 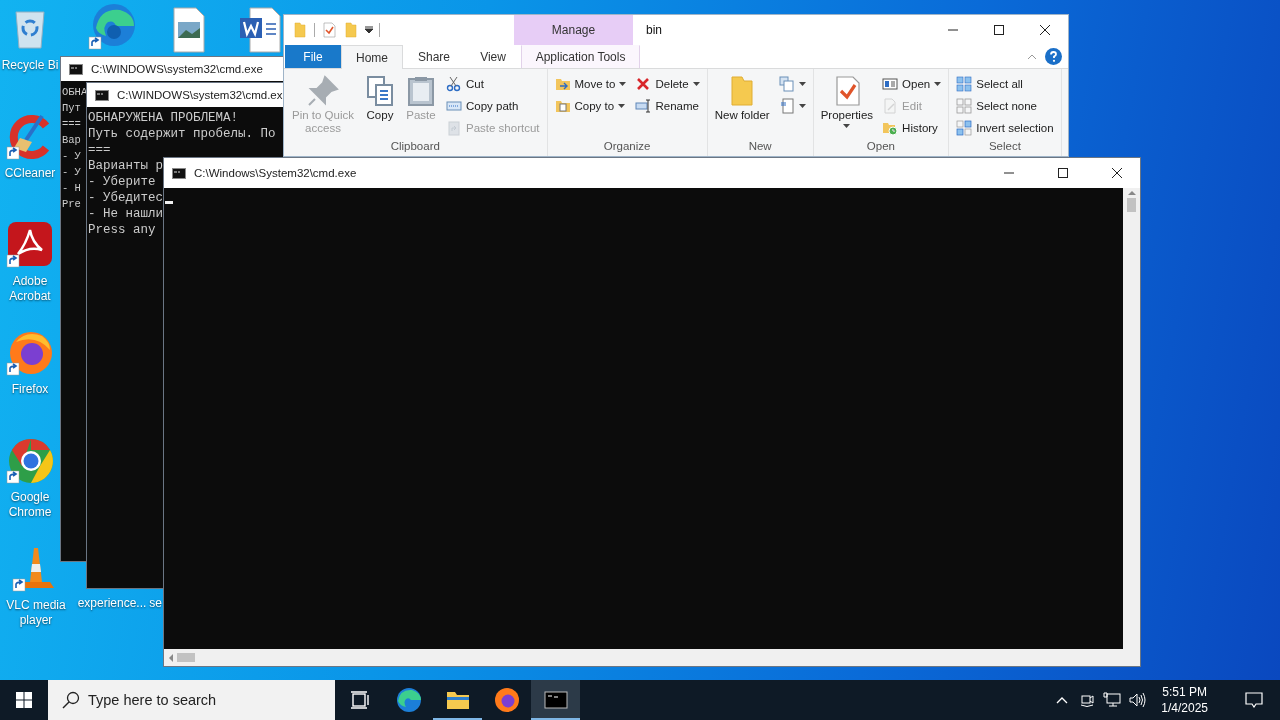 What do you see at coordinates (177, 69) in the screenshot?
I see `window-title: C:\WINDOWS\system32\cmd.exe` at bounding box center [177, 69].